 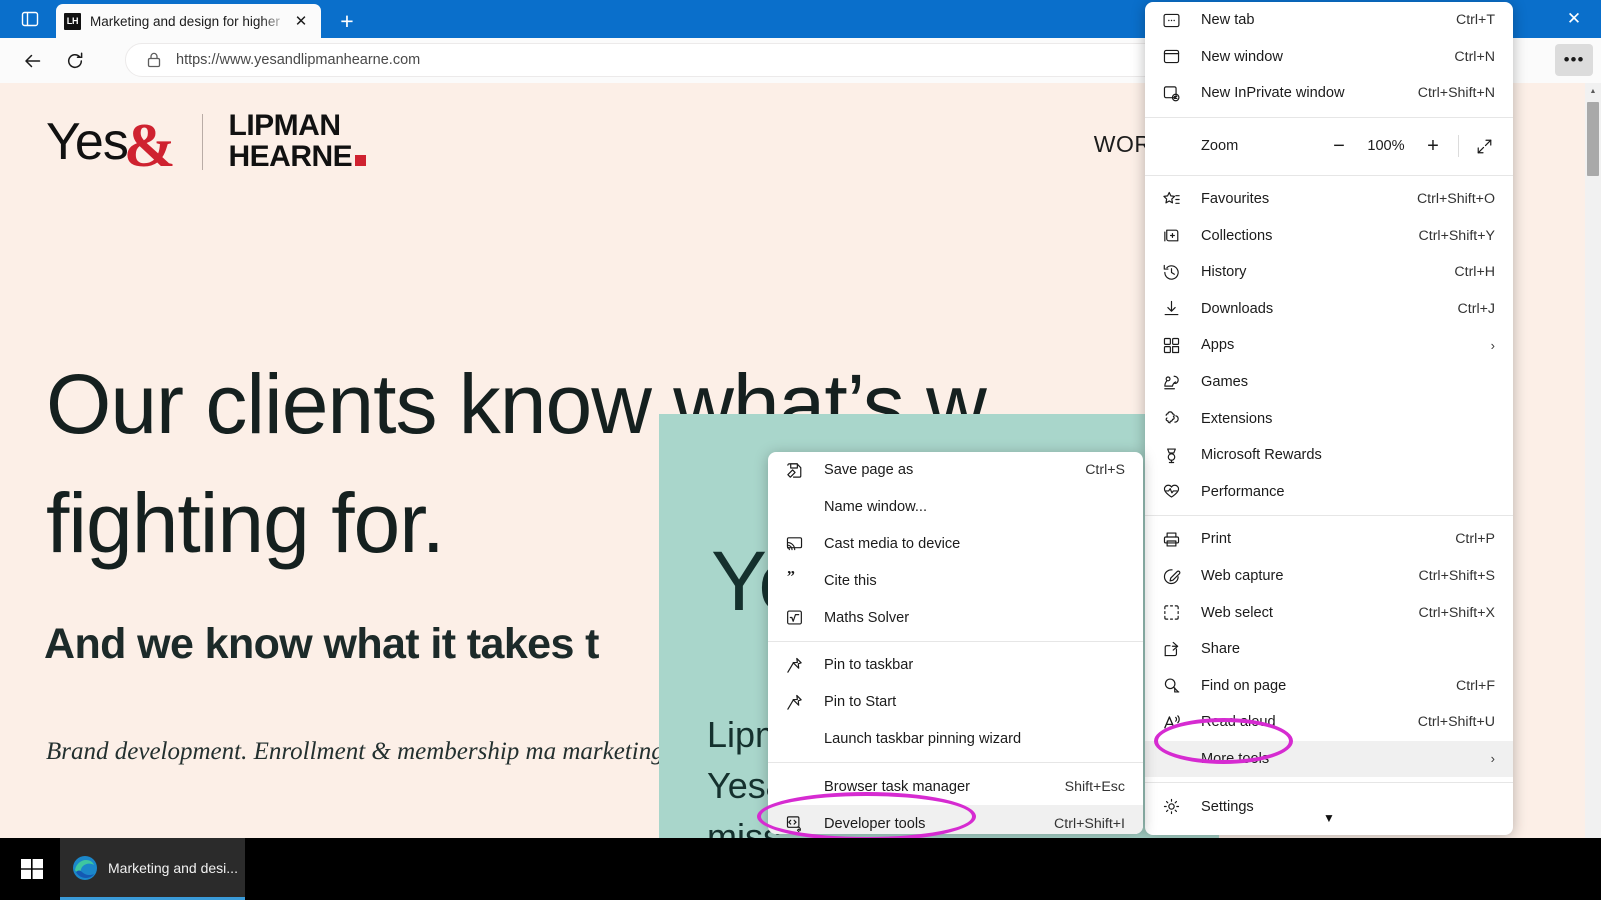 I want to click on menu-item-maths-solver: Maths Solver, so click(x=955, y=617).